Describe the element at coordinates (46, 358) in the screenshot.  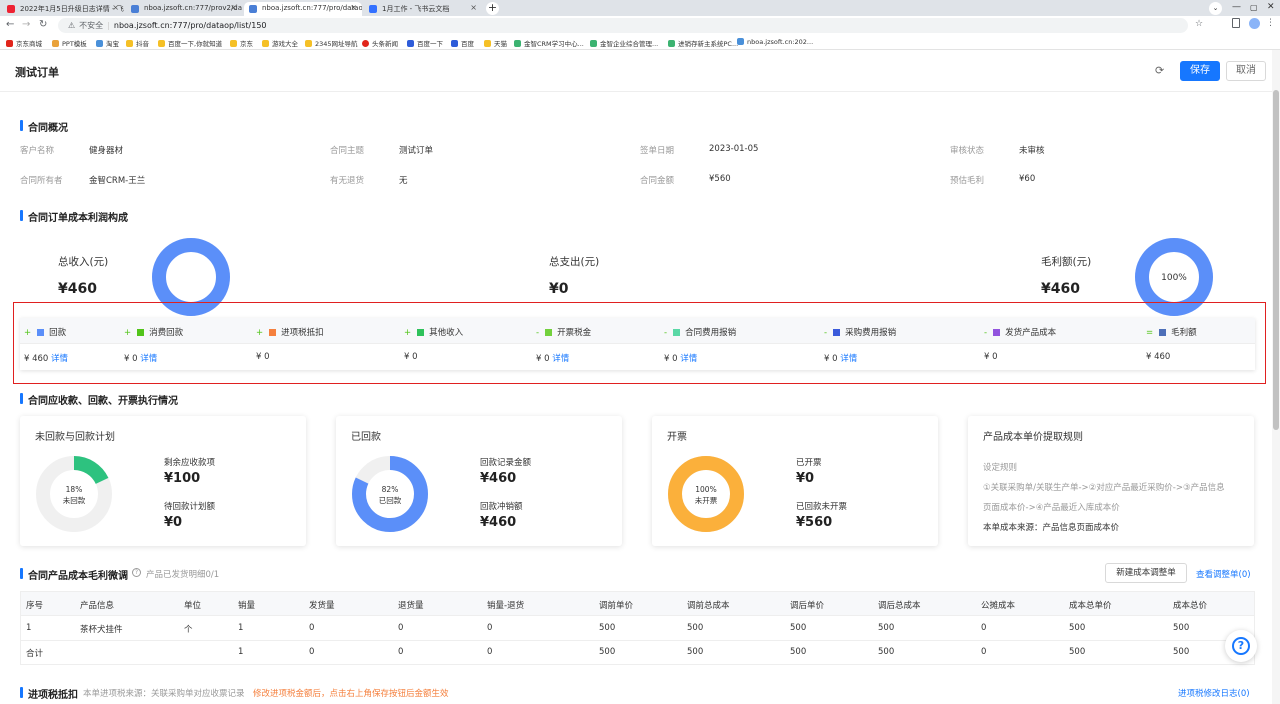
I see `composition-value-cell: ¥ 460 详情` at that location.